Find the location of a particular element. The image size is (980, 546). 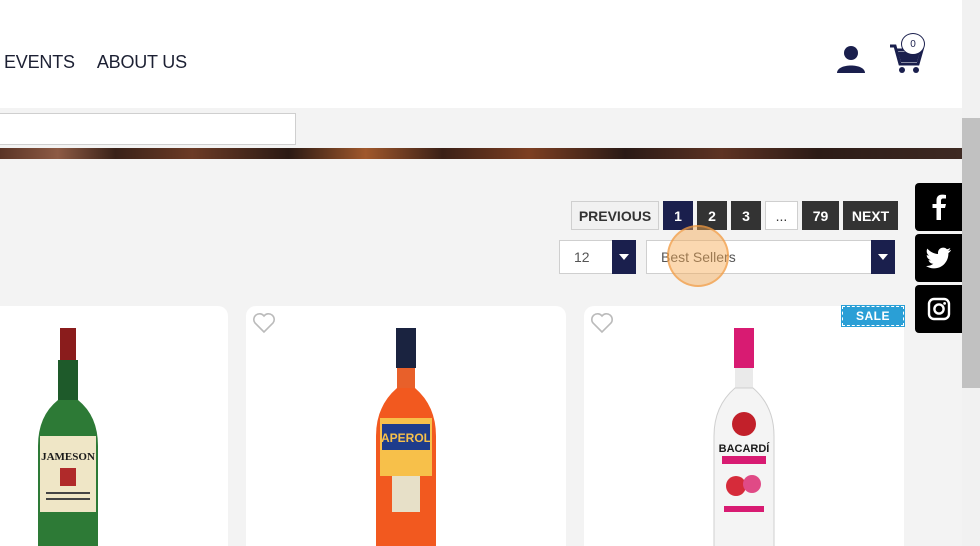

user-icon is located at coordinates (851, 59).